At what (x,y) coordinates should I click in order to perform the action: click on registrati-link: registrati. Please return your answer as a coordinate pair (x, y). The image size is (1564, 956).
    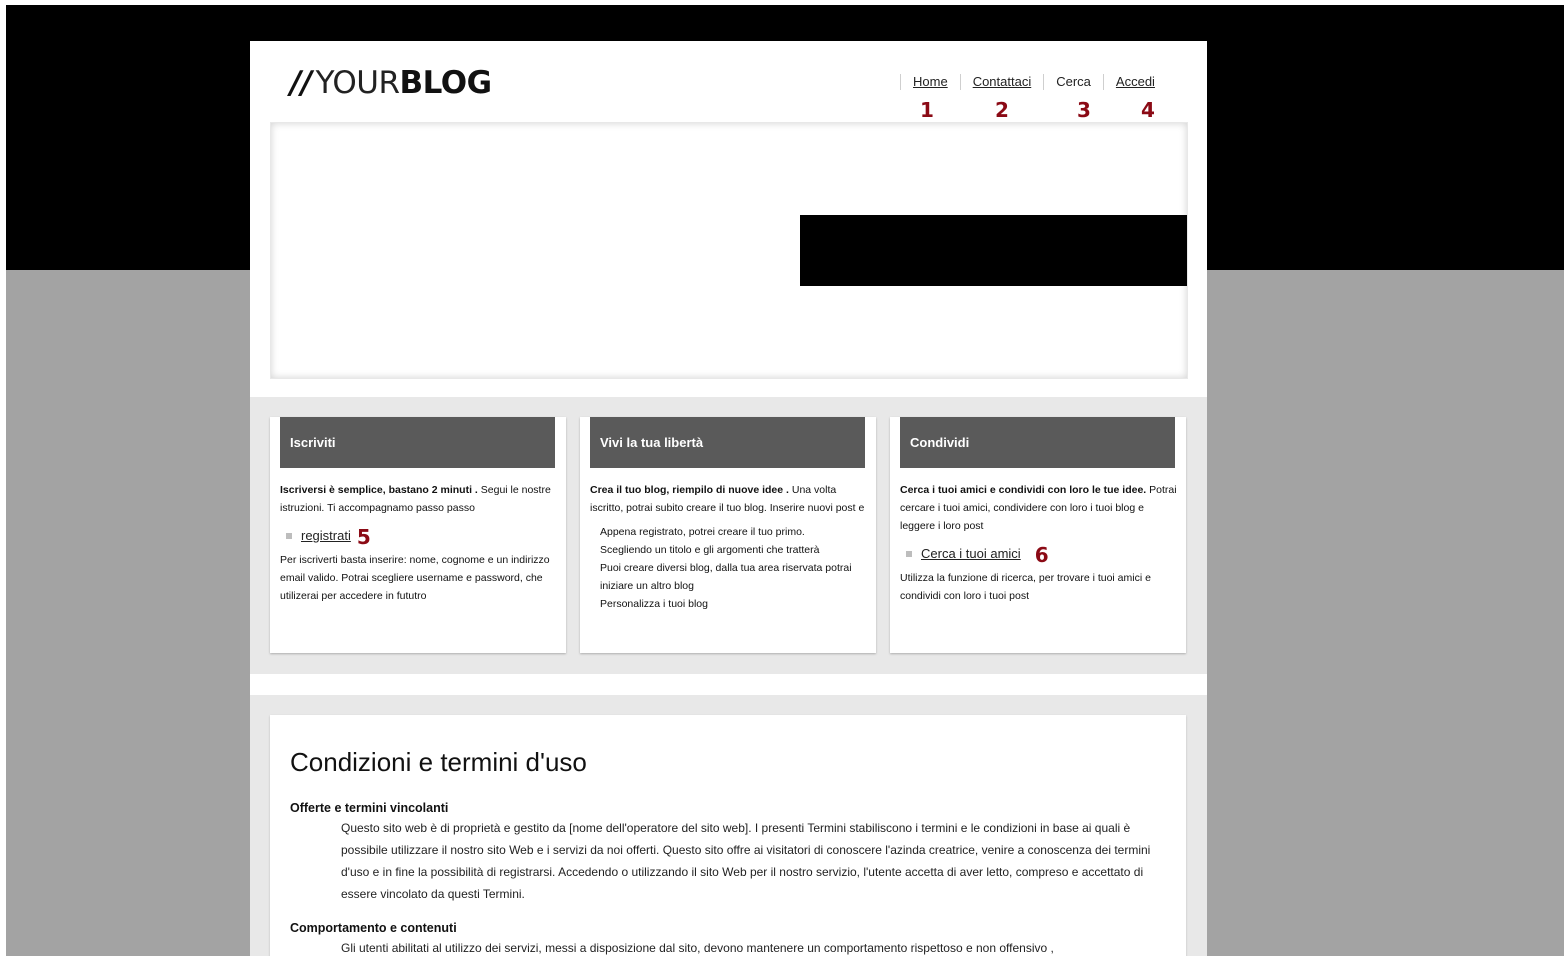
    Looking at the image, I should click on (326, 536).